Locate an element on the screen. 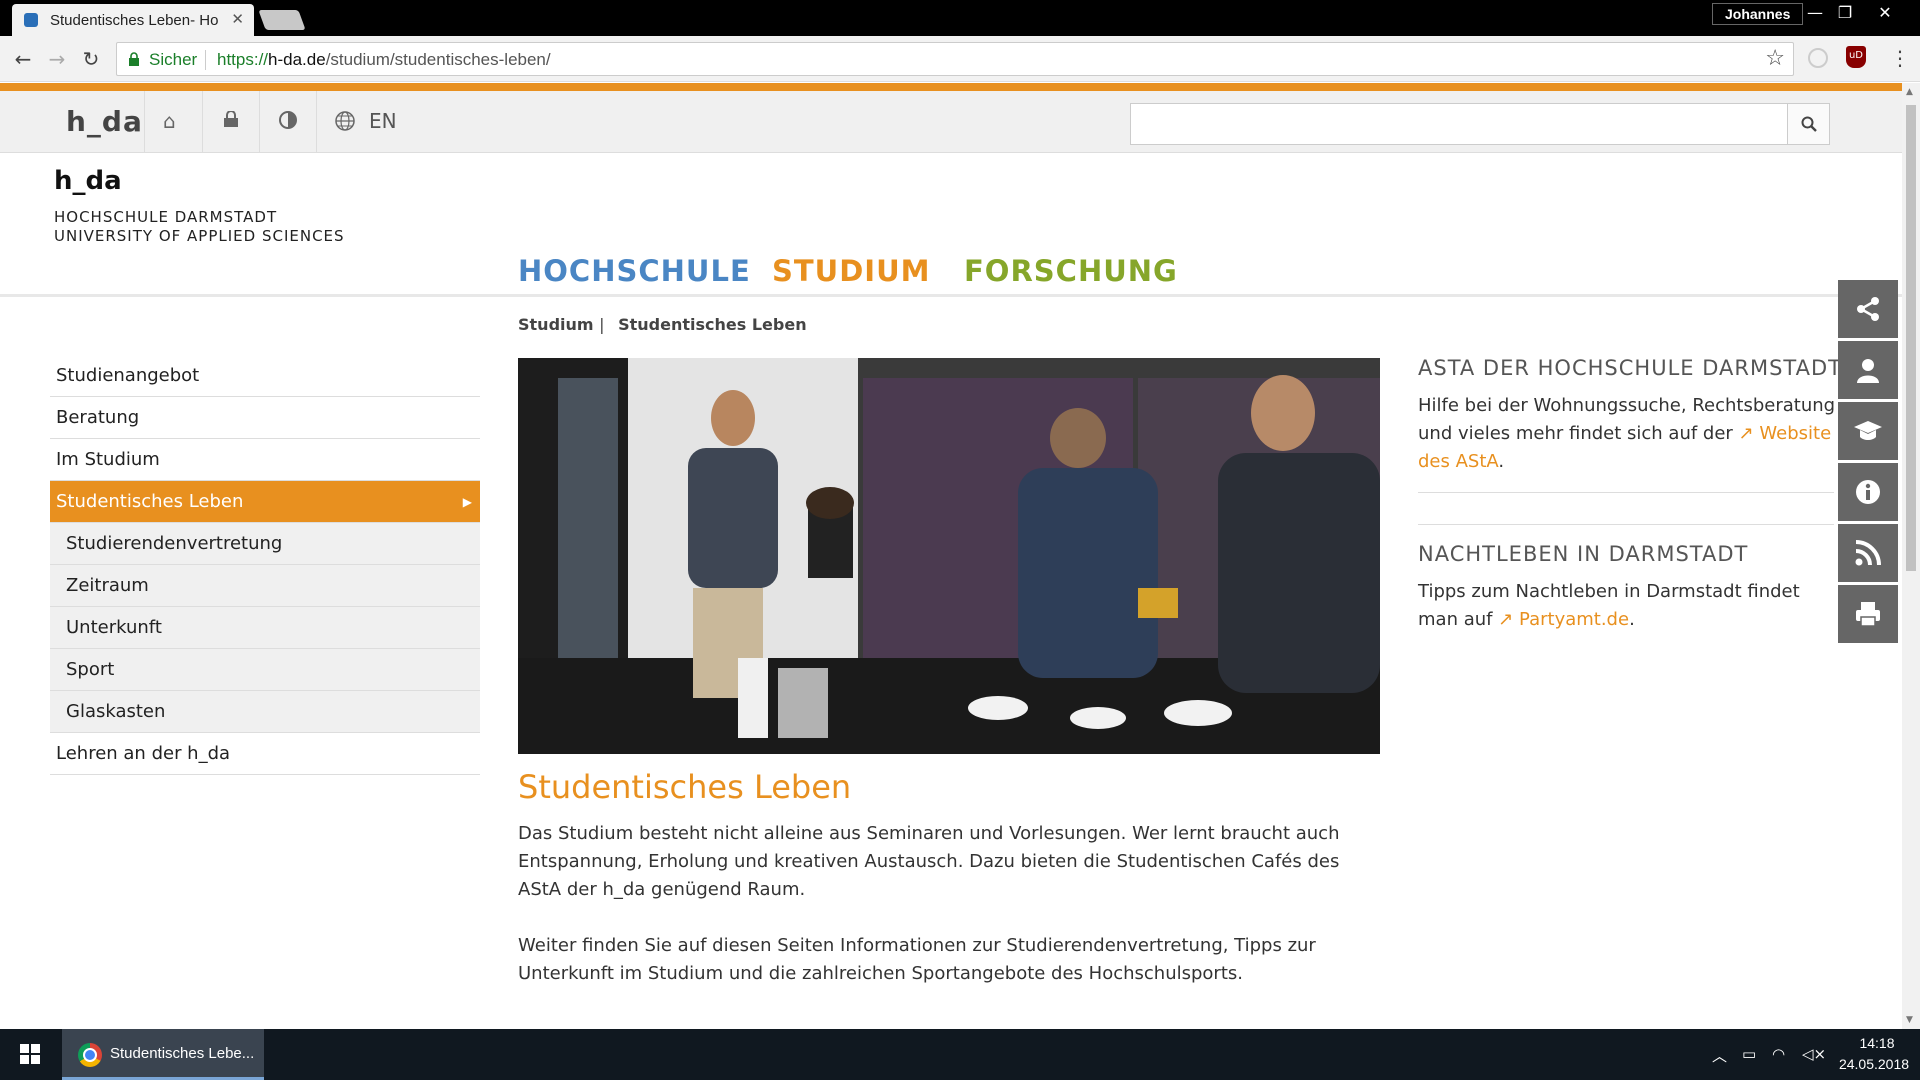 This screenshot has height=1080, width=1920. browser-tab: Studentisches Leben- Ho ✕ is located at coordinates (133, 20).